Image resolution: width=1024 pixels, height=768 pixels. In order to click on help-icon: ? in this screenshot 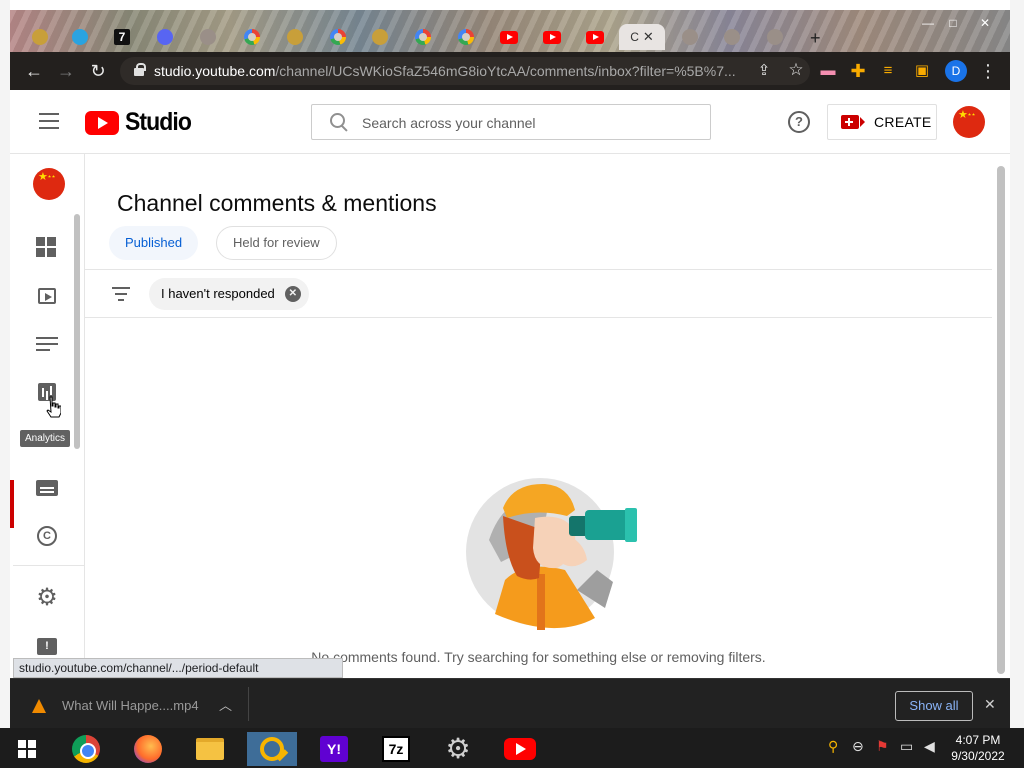, I will do `click(799, 122)`.